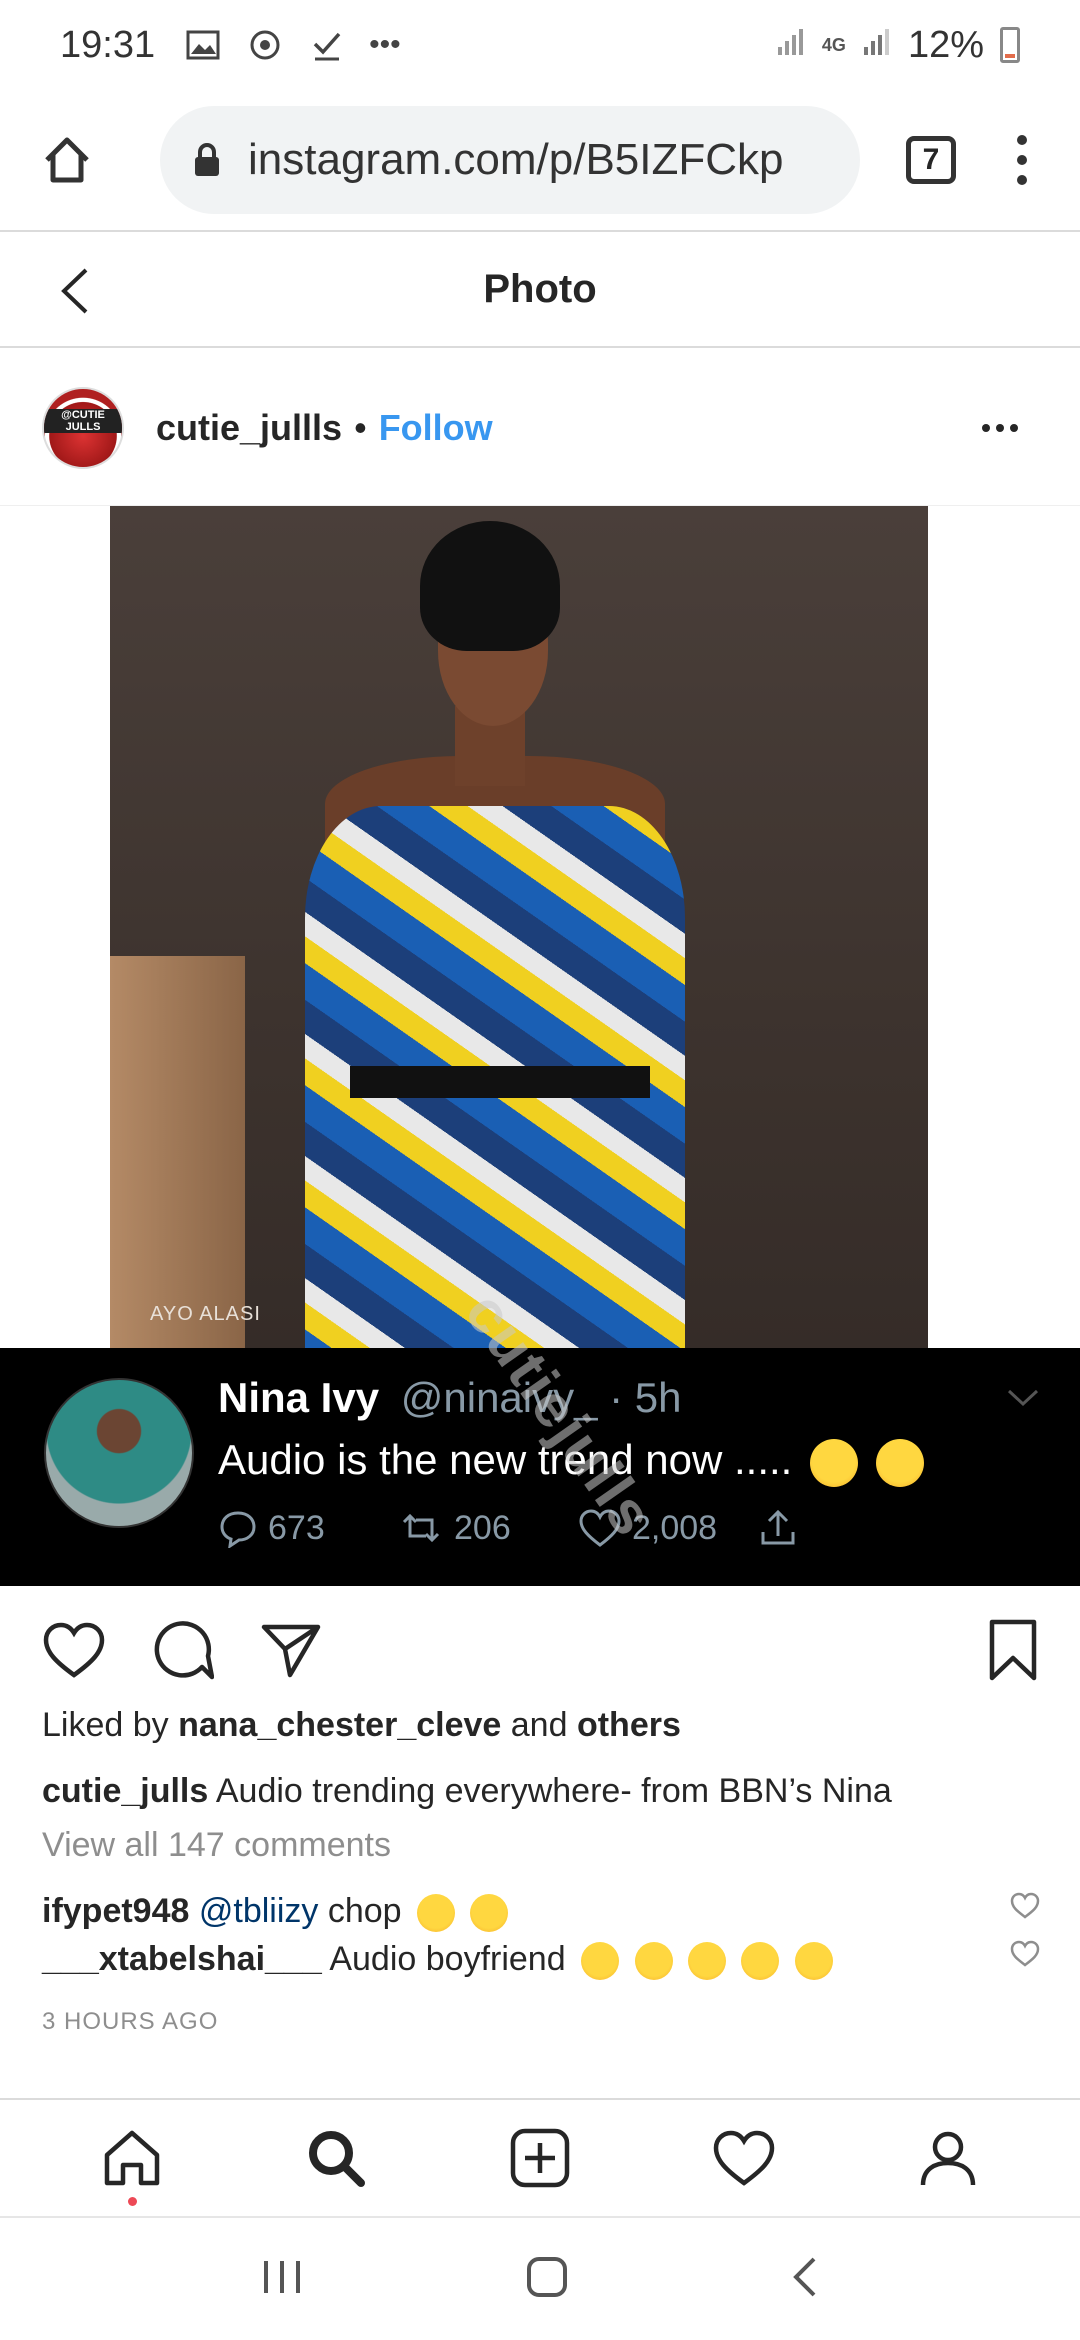  Describe the element at coordinates (125, 1791) in the screenshot. I see `caption-username: cutie_julls` at that location.